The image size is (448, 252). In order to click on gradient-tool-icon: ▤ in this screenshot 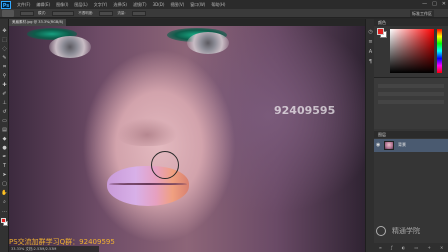, I will do `click(4, 130)`.